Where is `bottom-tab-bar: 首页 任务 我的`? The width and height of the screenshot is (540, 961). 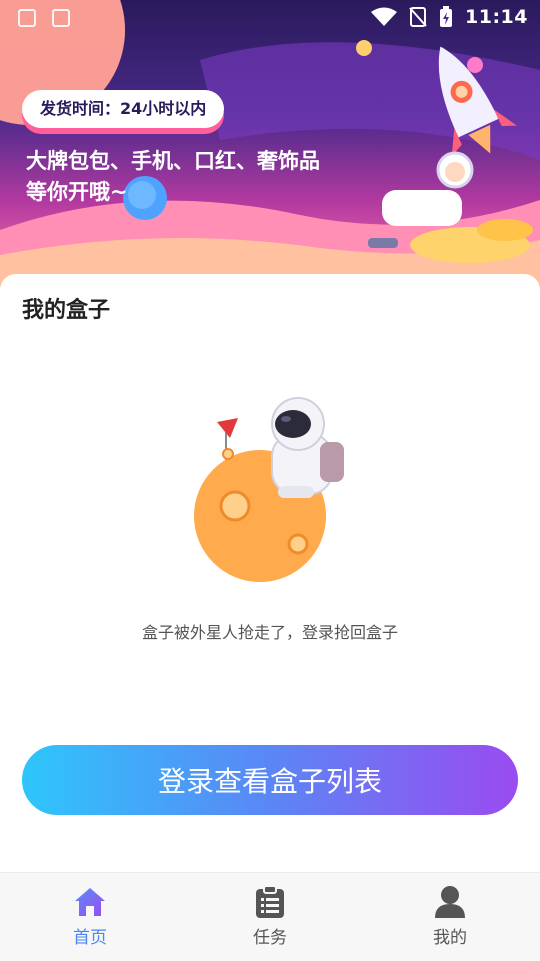 bottom-tab-bar: 首页 任务 我的 is located at coordinates (270, 916).